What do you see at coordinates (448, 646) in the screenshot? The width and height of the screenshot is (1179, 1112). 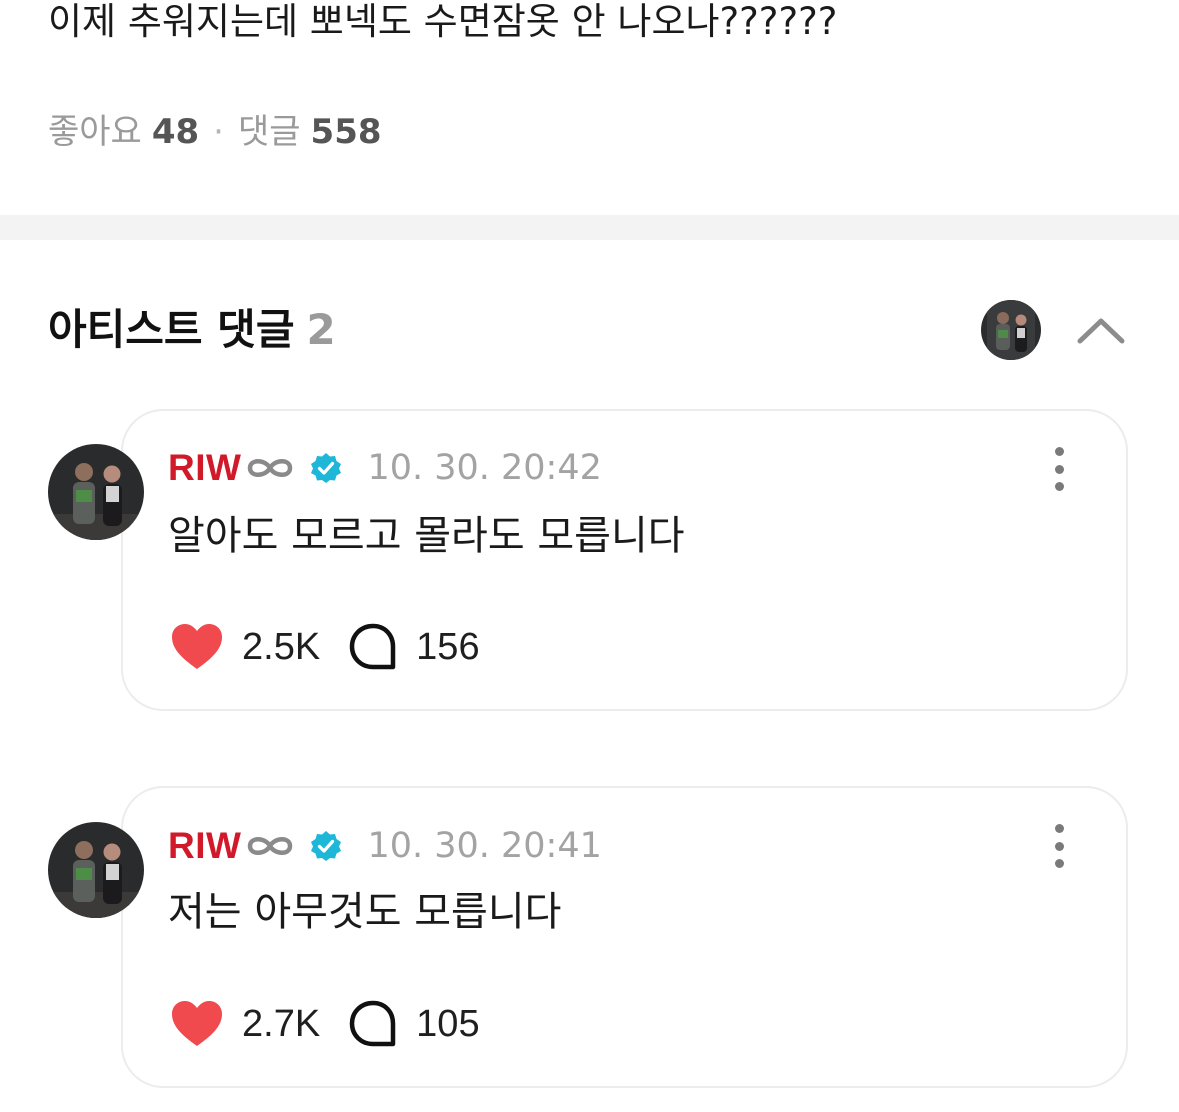 I see `reply-count: 156` at bounding box center [448, 646].